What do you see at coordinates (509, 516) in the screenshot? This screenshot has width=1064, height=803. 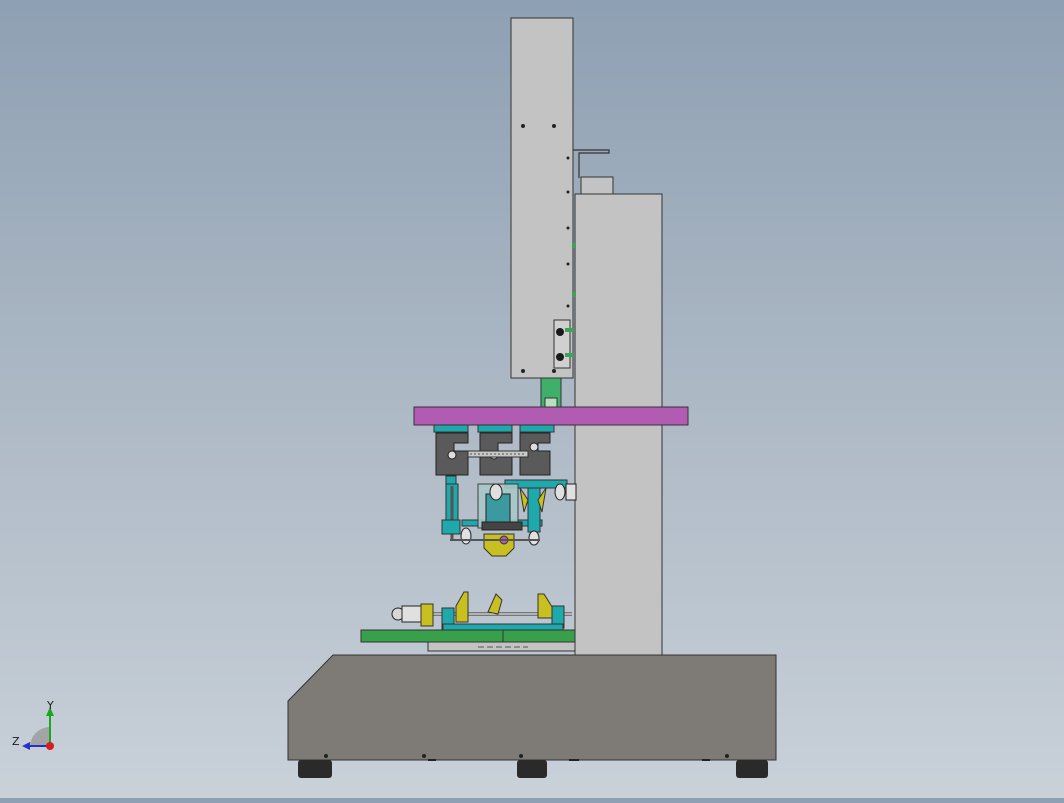 I see `upper-gripper` at bounding box center [509, 516].